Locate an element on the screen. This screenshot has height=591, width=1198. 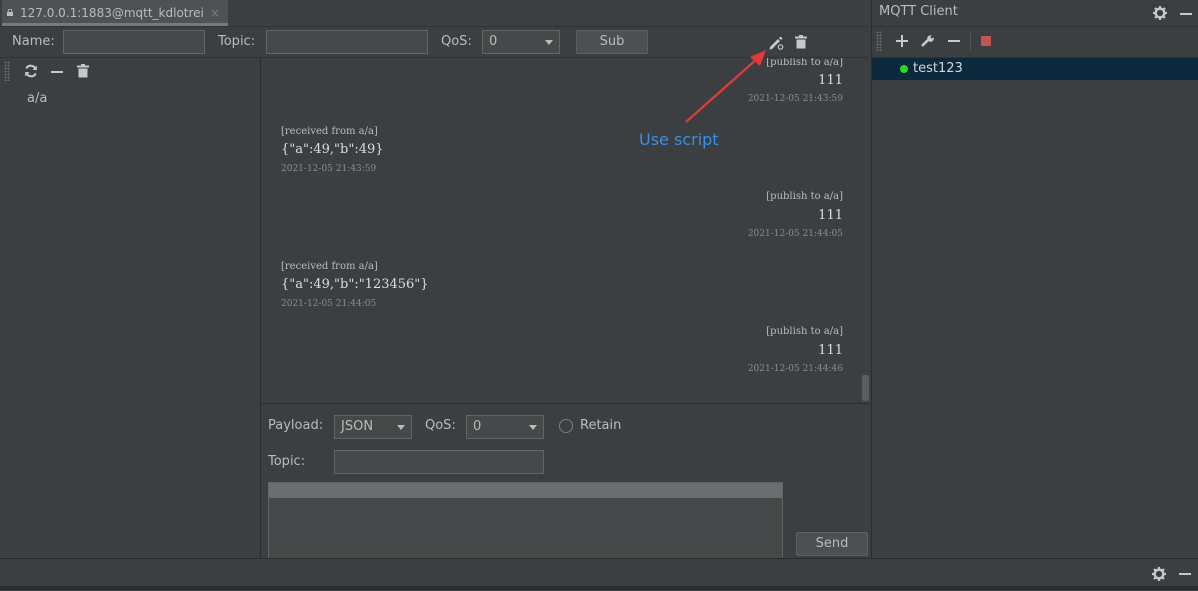
toolbar-divider is located at coordinates (970, 41).